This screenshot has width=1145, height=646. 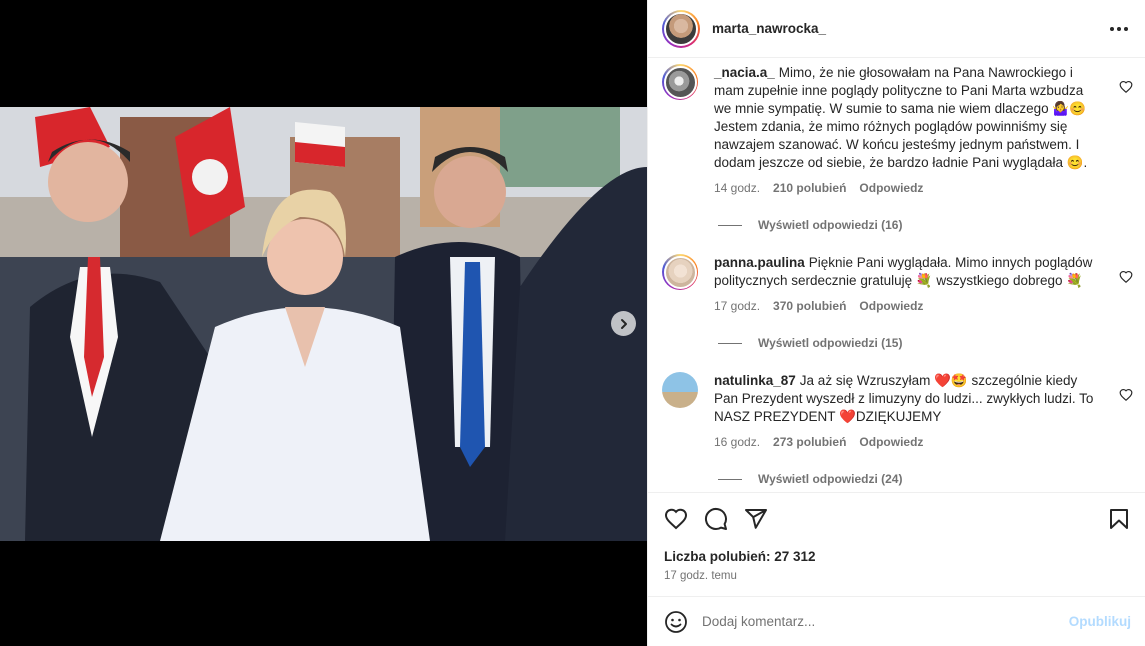 What do you see at coordinates (716, 519) in the screenshot?
I see `comment-icon` at bounding box center [716, 519].